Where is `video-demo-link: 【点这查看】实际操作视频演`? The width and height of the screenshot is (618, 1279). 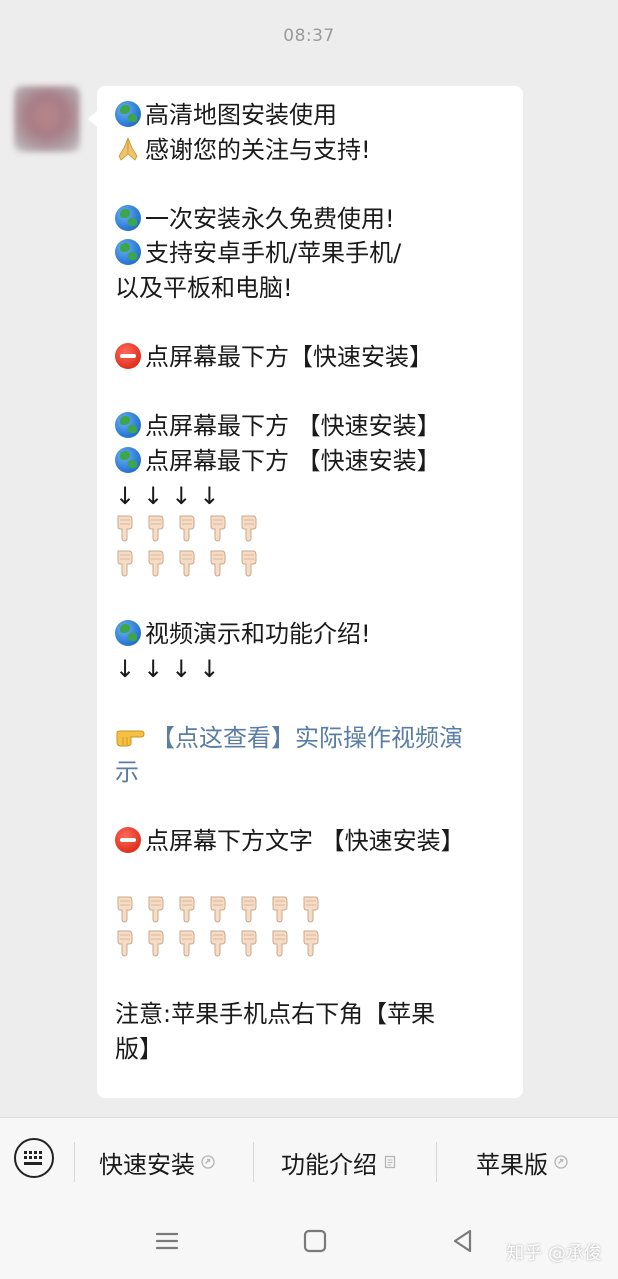 video-demo-link: 【点这查看】实际操作视频演 is located at coordinates (310, 738).